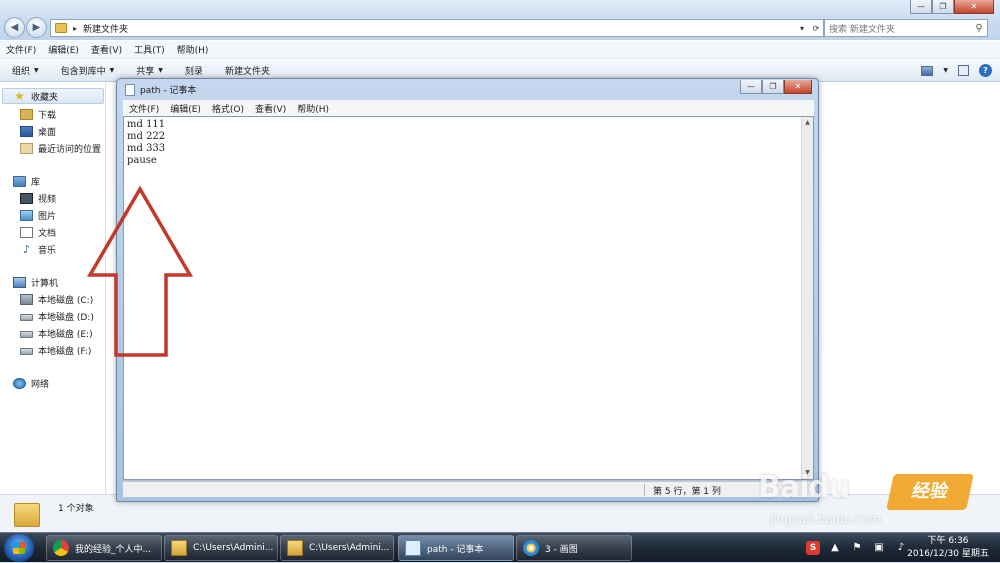 This screenshot has width=1000, height=563. I want to click on sidebar-item-videos: 视频, so click(38, 198).